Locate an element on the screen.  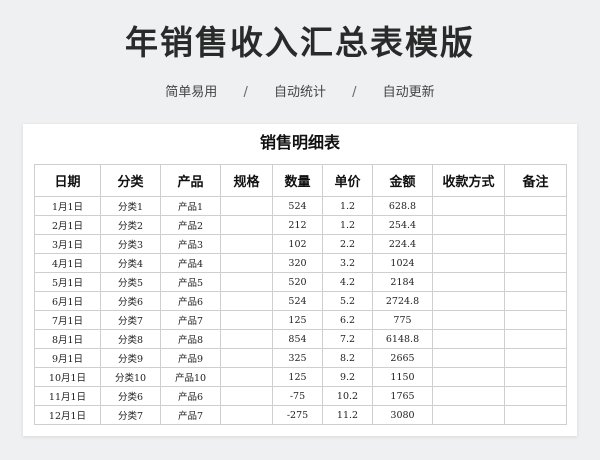
product-cell: 产品3 is located at coordinates (190, 244).